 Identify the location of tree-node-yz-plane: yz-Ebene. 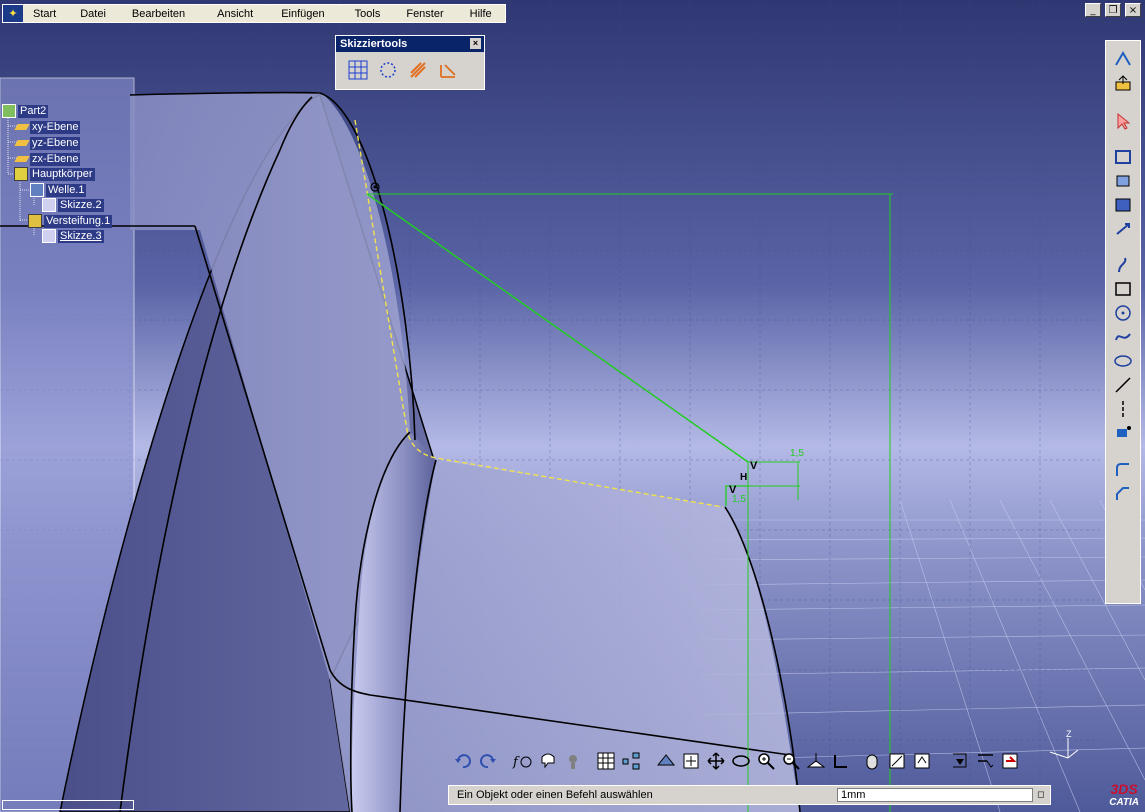
(47, 143).